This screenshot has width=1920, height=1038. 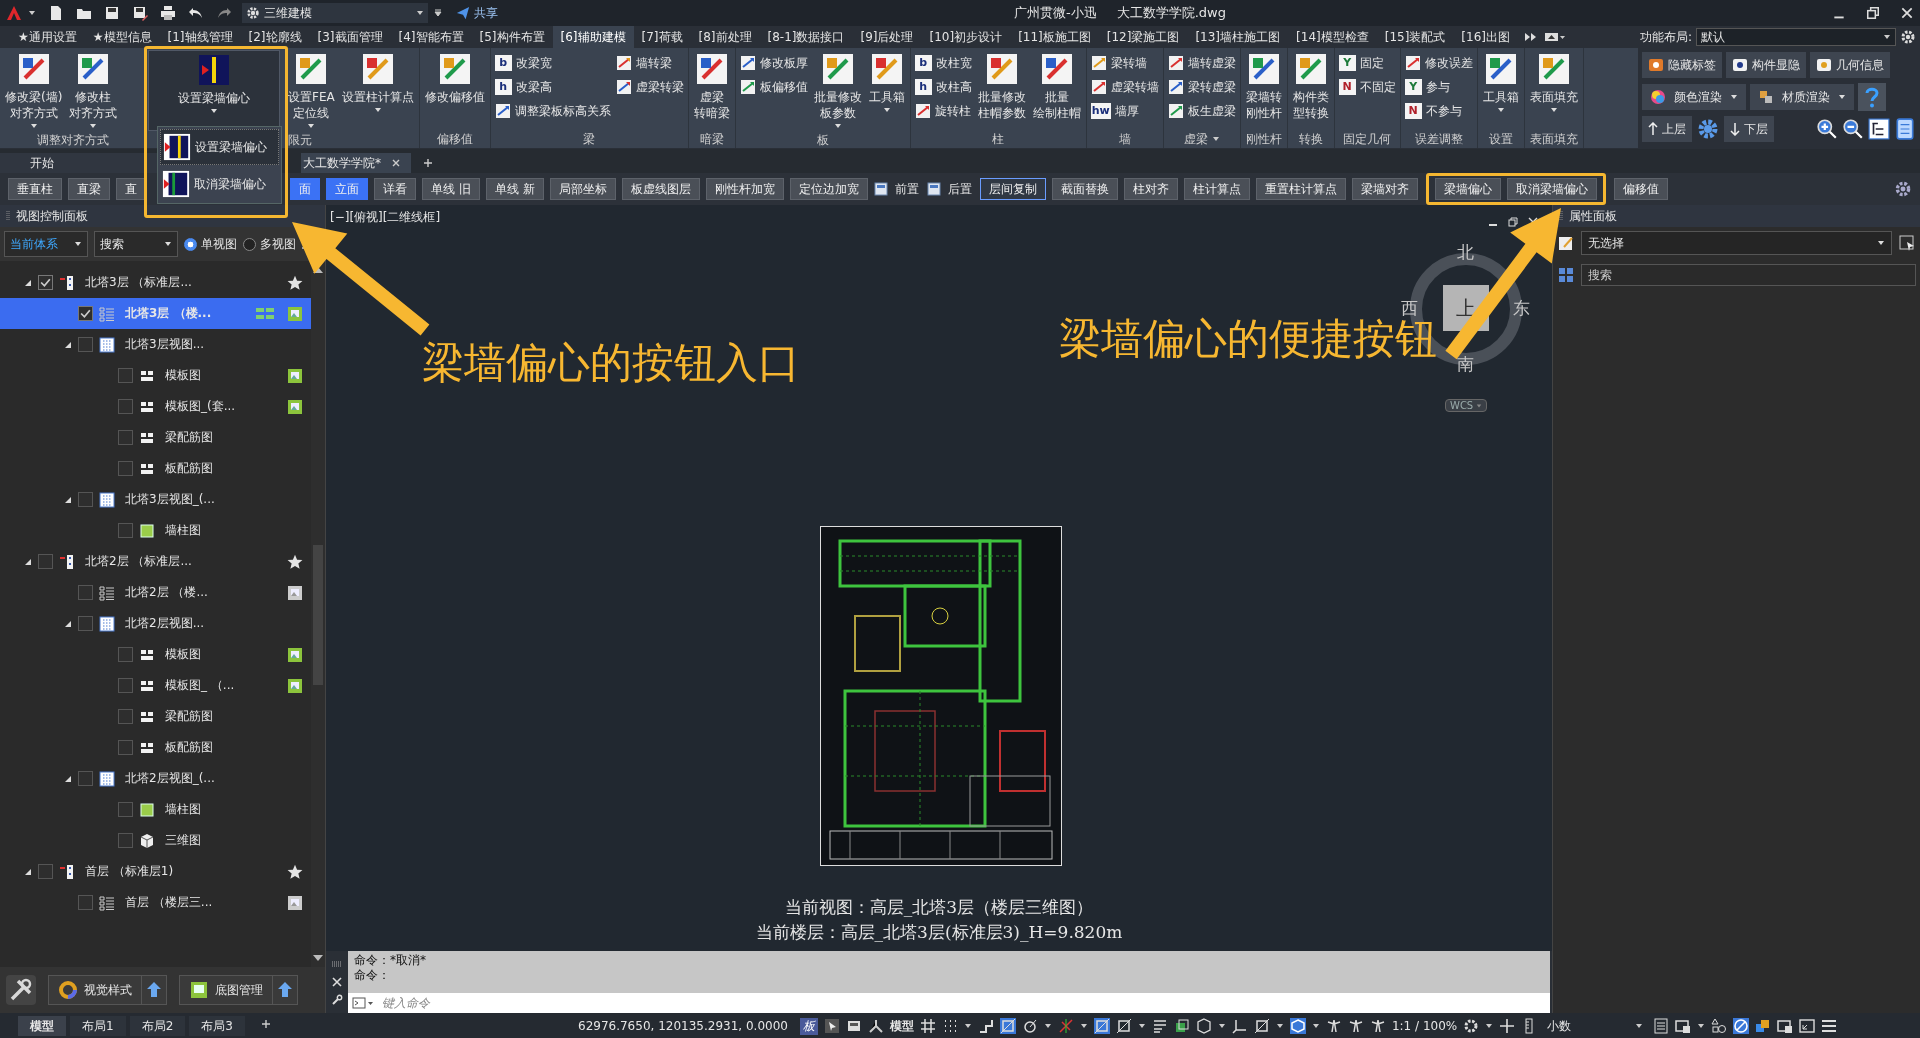 I want to click on ribbon-tab: [2]轮廓线, so click(x=275, y=37).